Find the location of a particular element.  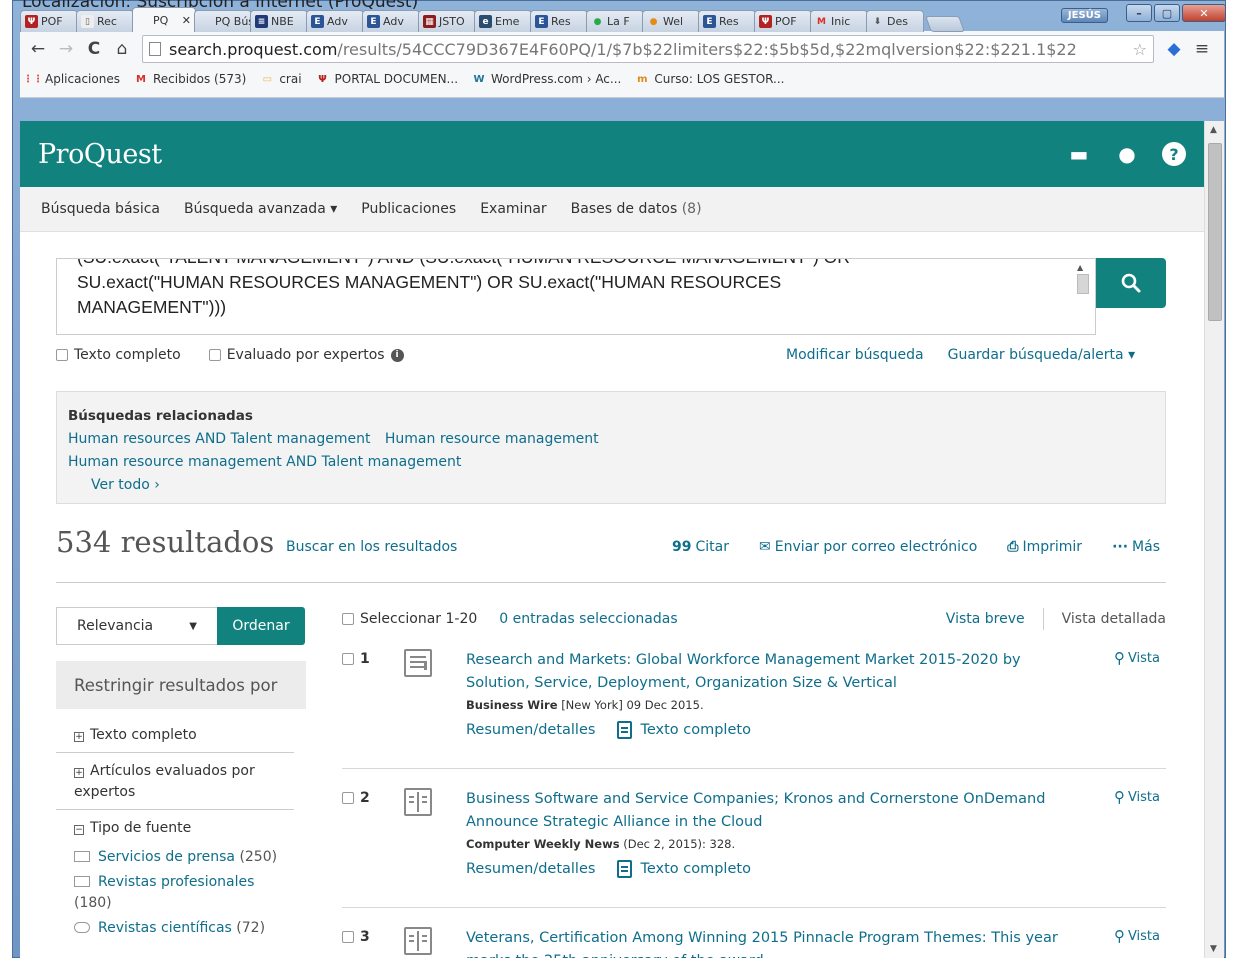

browser-tab: ▯ Rec is located at coordinates (105, 21).